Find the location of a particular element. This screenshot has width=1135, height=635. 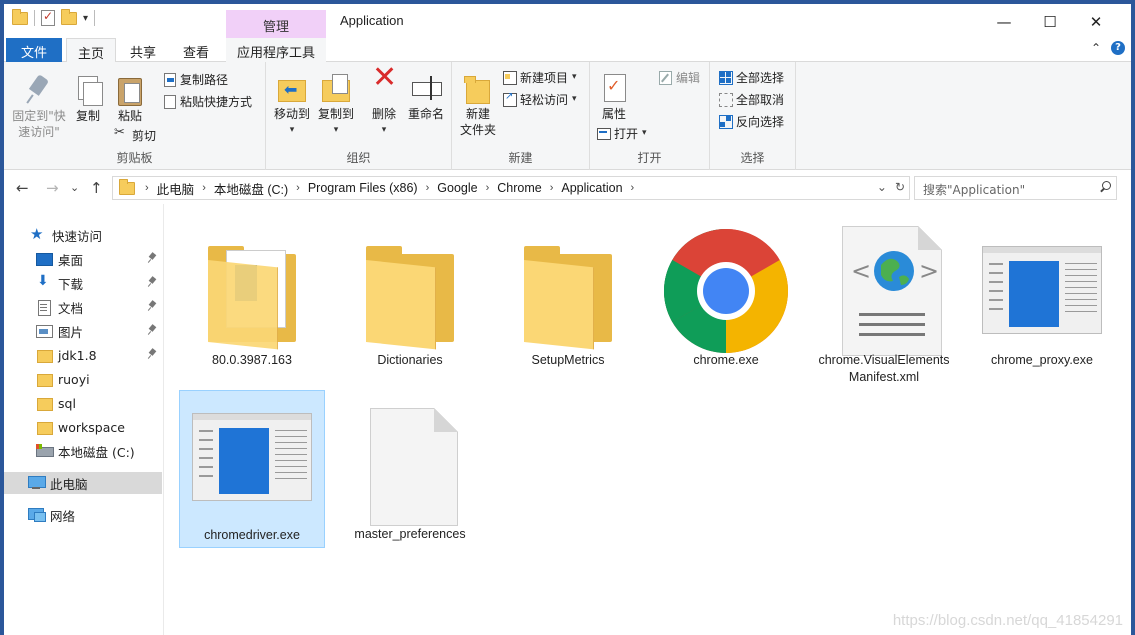

cut-button: 剪切 is located at coordinates (135, 134).